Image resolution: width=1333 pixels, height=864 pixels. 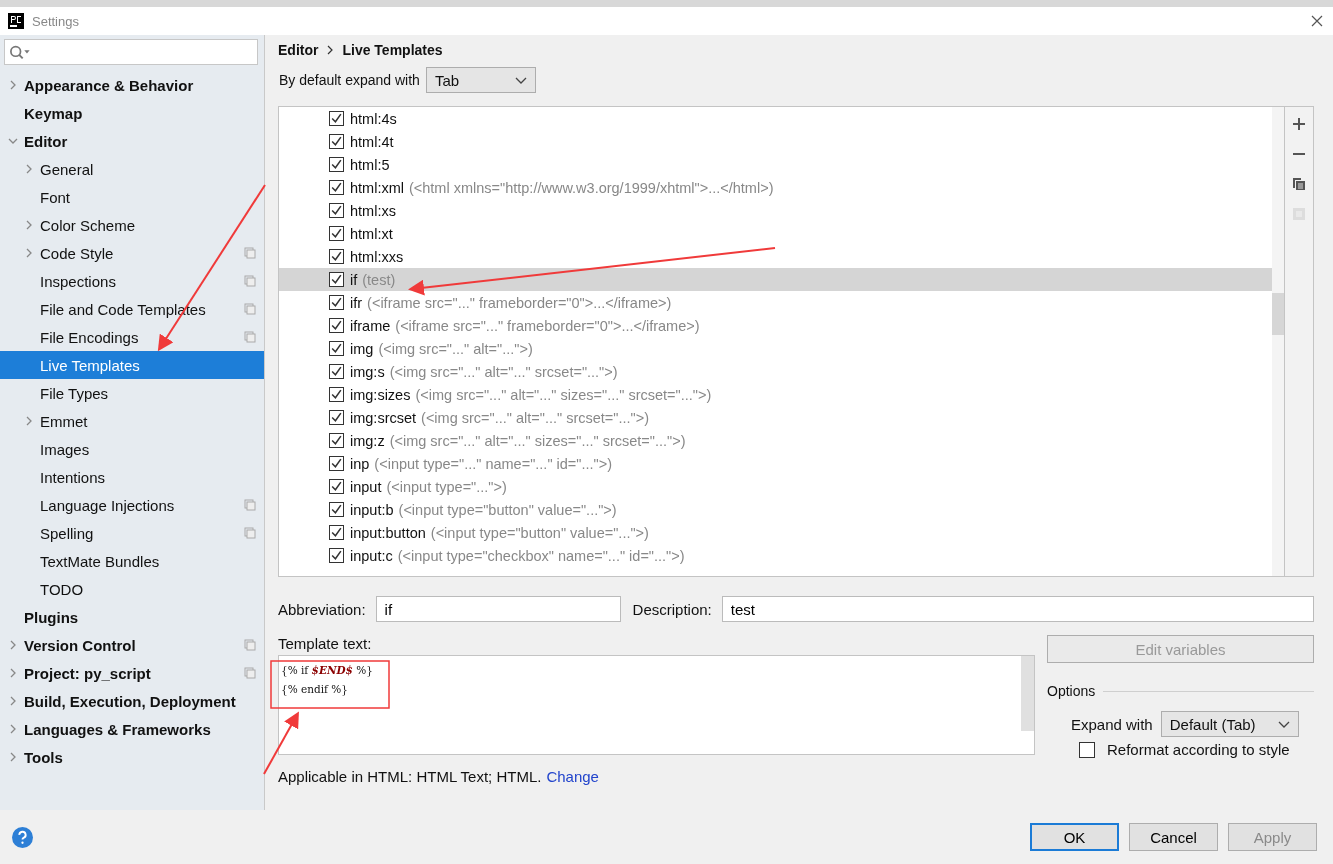 I want to click on section-title: Options, so click(x=1071, y=691).